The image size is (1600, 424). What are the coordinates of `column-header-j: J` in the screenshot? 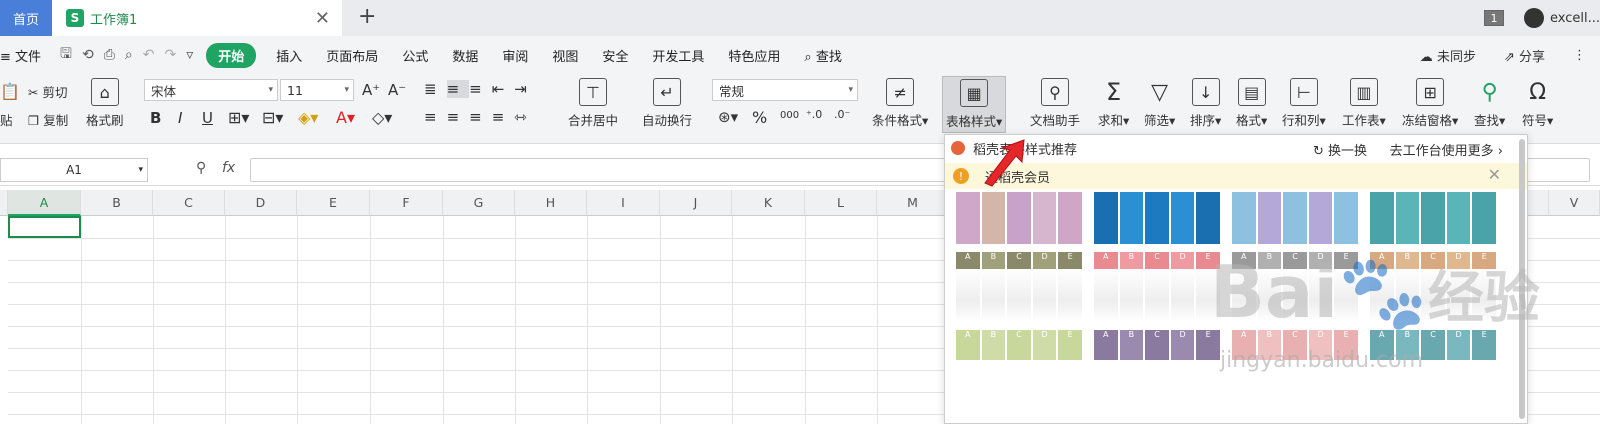 It's located at (696, 203).